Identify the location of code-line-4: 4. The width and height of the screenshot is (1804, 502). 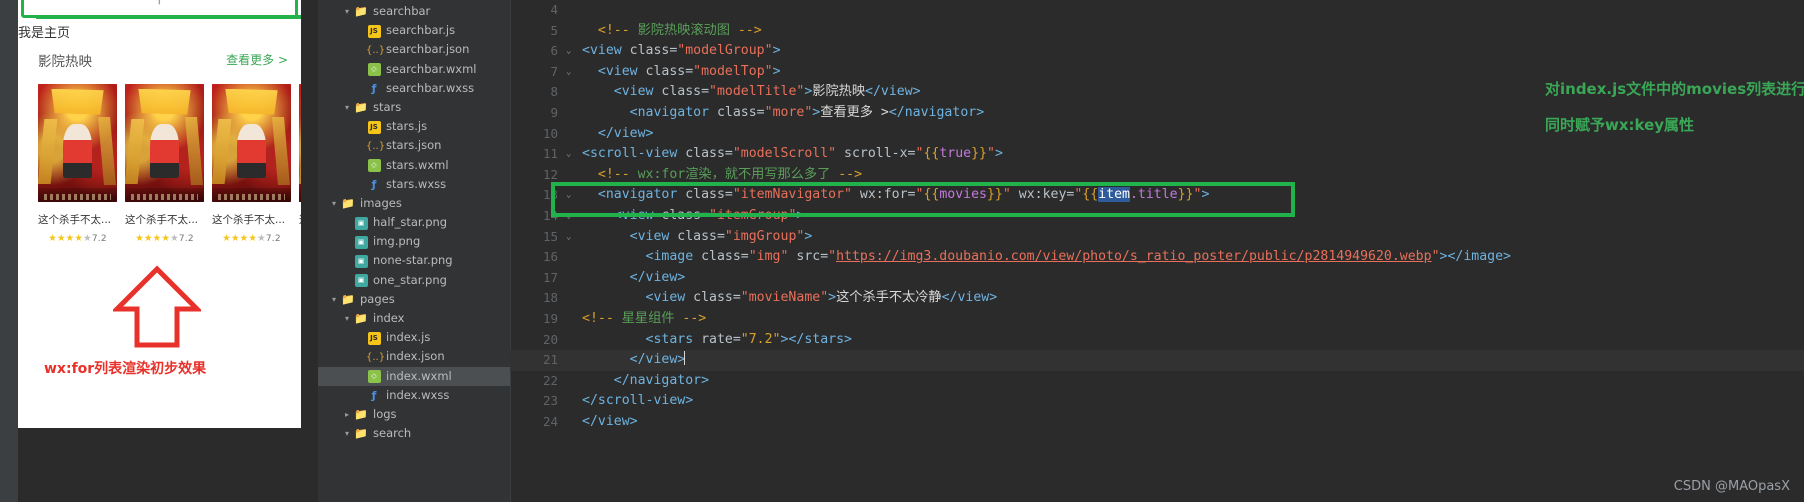
(1157, 10).